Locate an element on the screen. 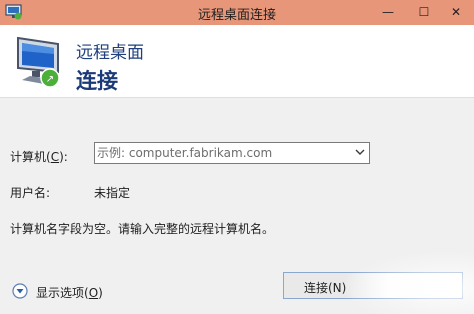 The height and width of the screenshot is (314, 474). computer-input is located at coordinates (222, 153).